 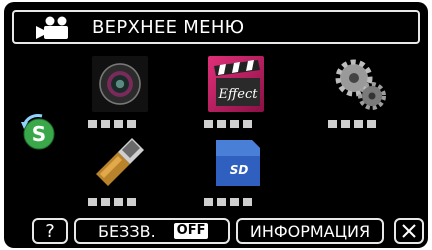 I want to click on s-mode-switch-icon: S, so click(x=38, y=132).